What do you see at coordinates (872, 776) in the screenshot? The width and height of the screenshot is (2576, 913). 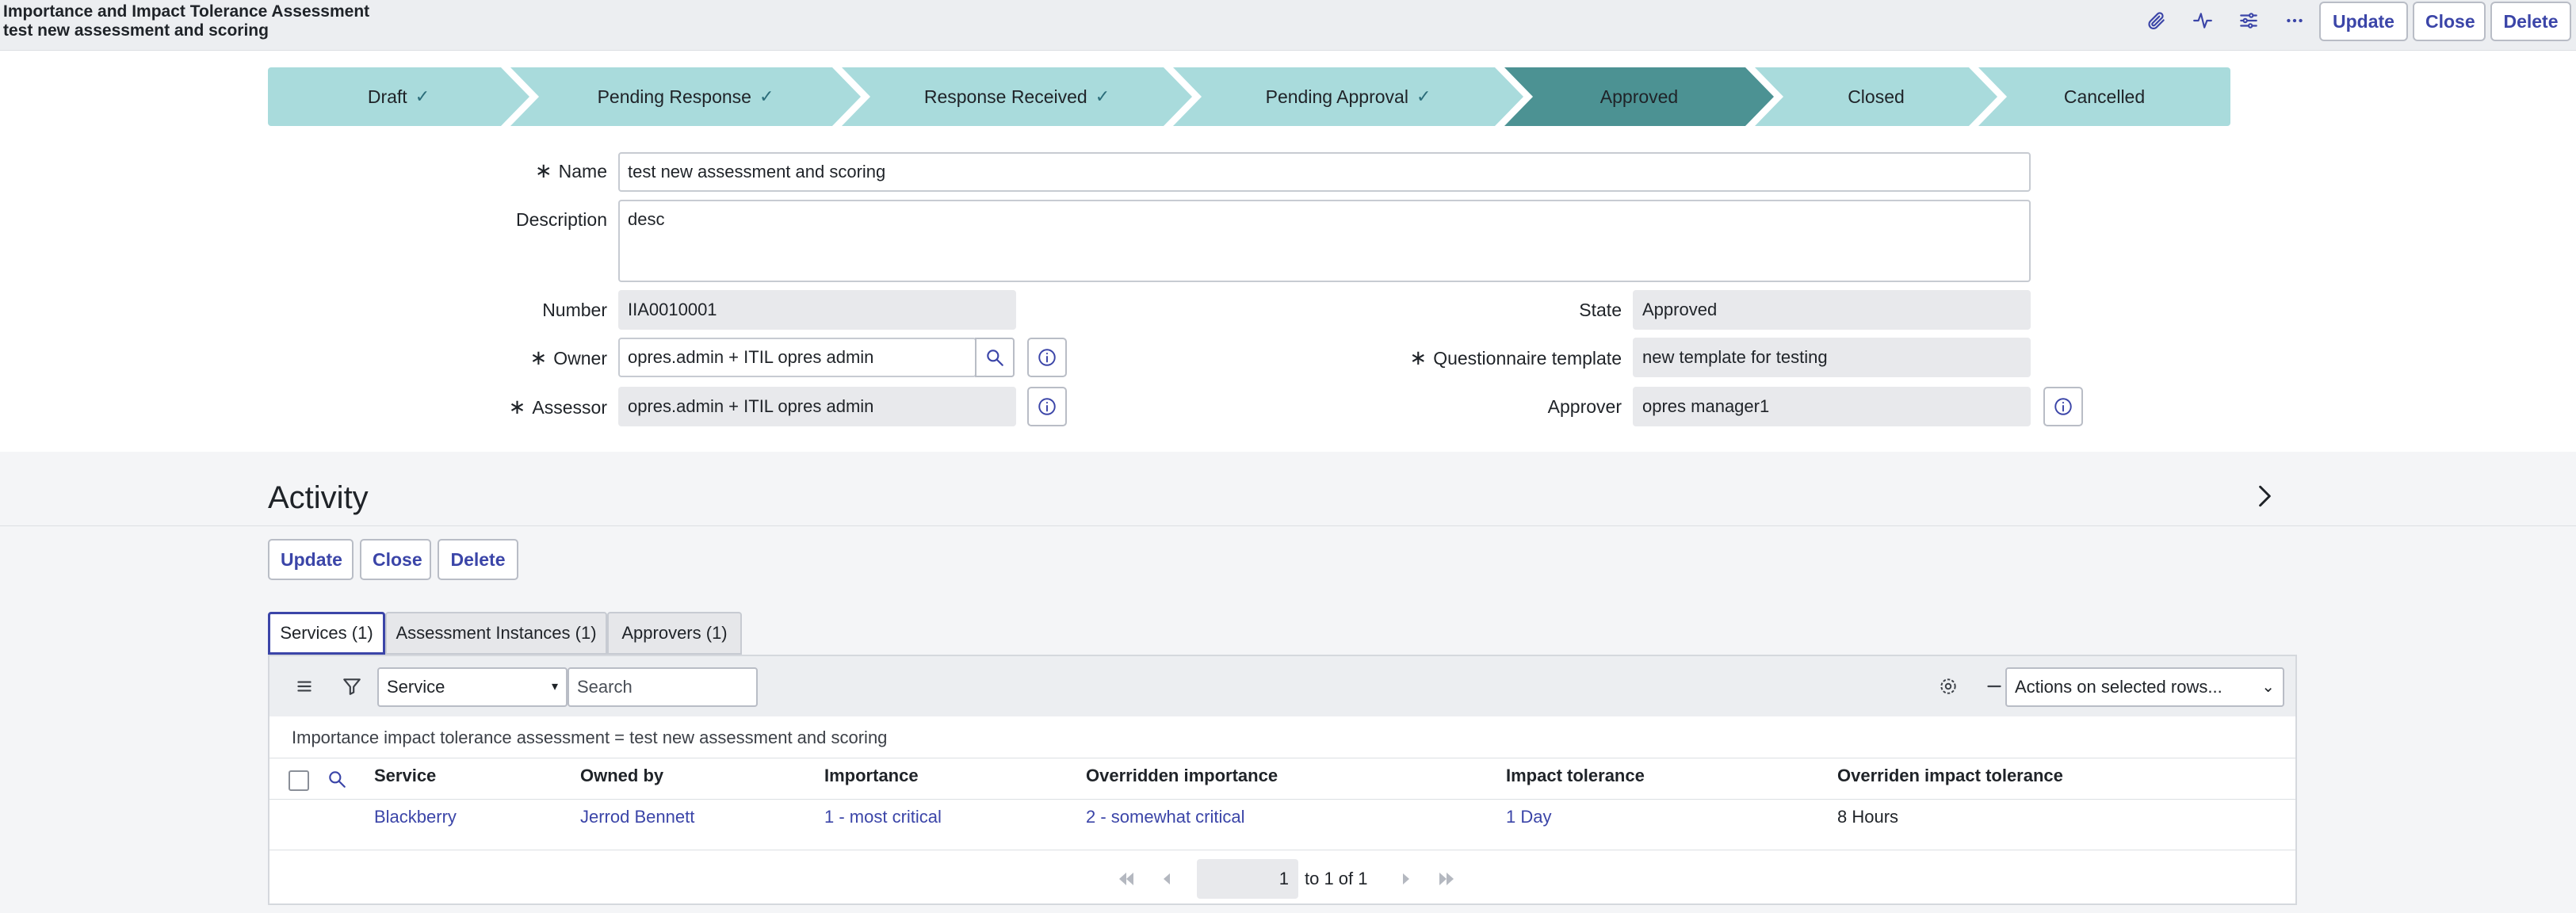 I see `column-header: Importance` at bounding box center [872, 776].